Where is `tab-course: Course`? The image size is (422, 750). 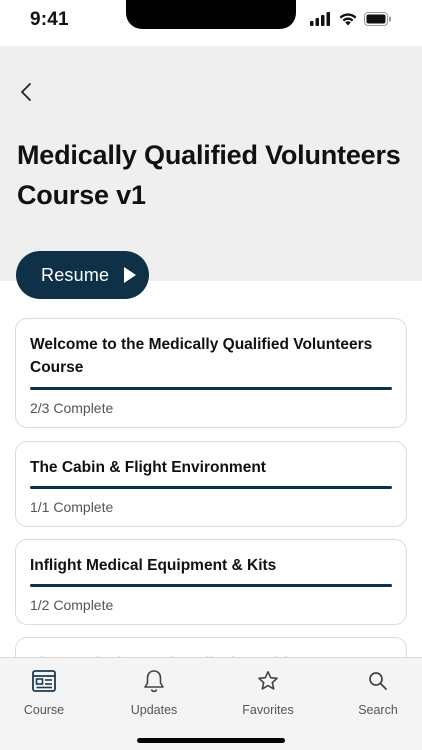
tab-course: Course is located at coordinates (44, 692).